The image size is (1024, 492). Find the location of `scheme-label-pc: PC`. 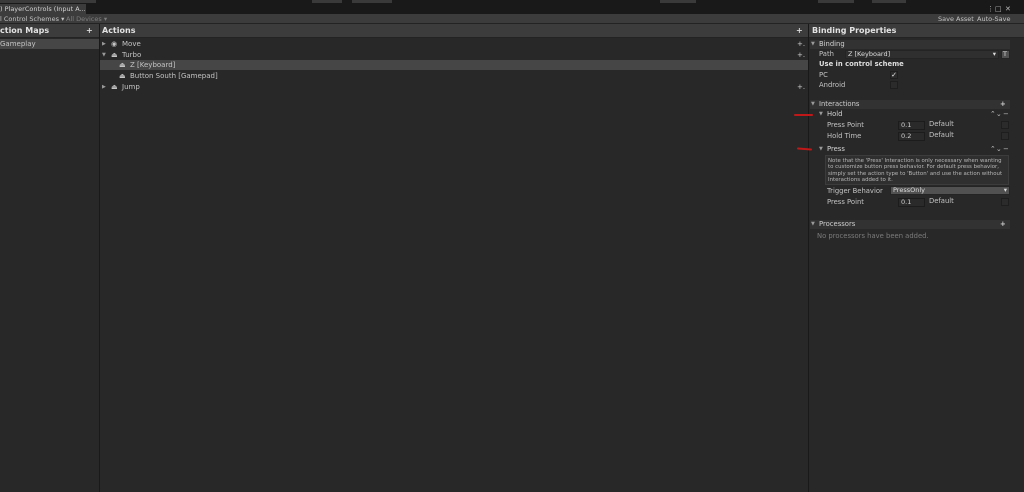

scheme-label-pc: PC is located at coordinates (823, 75).